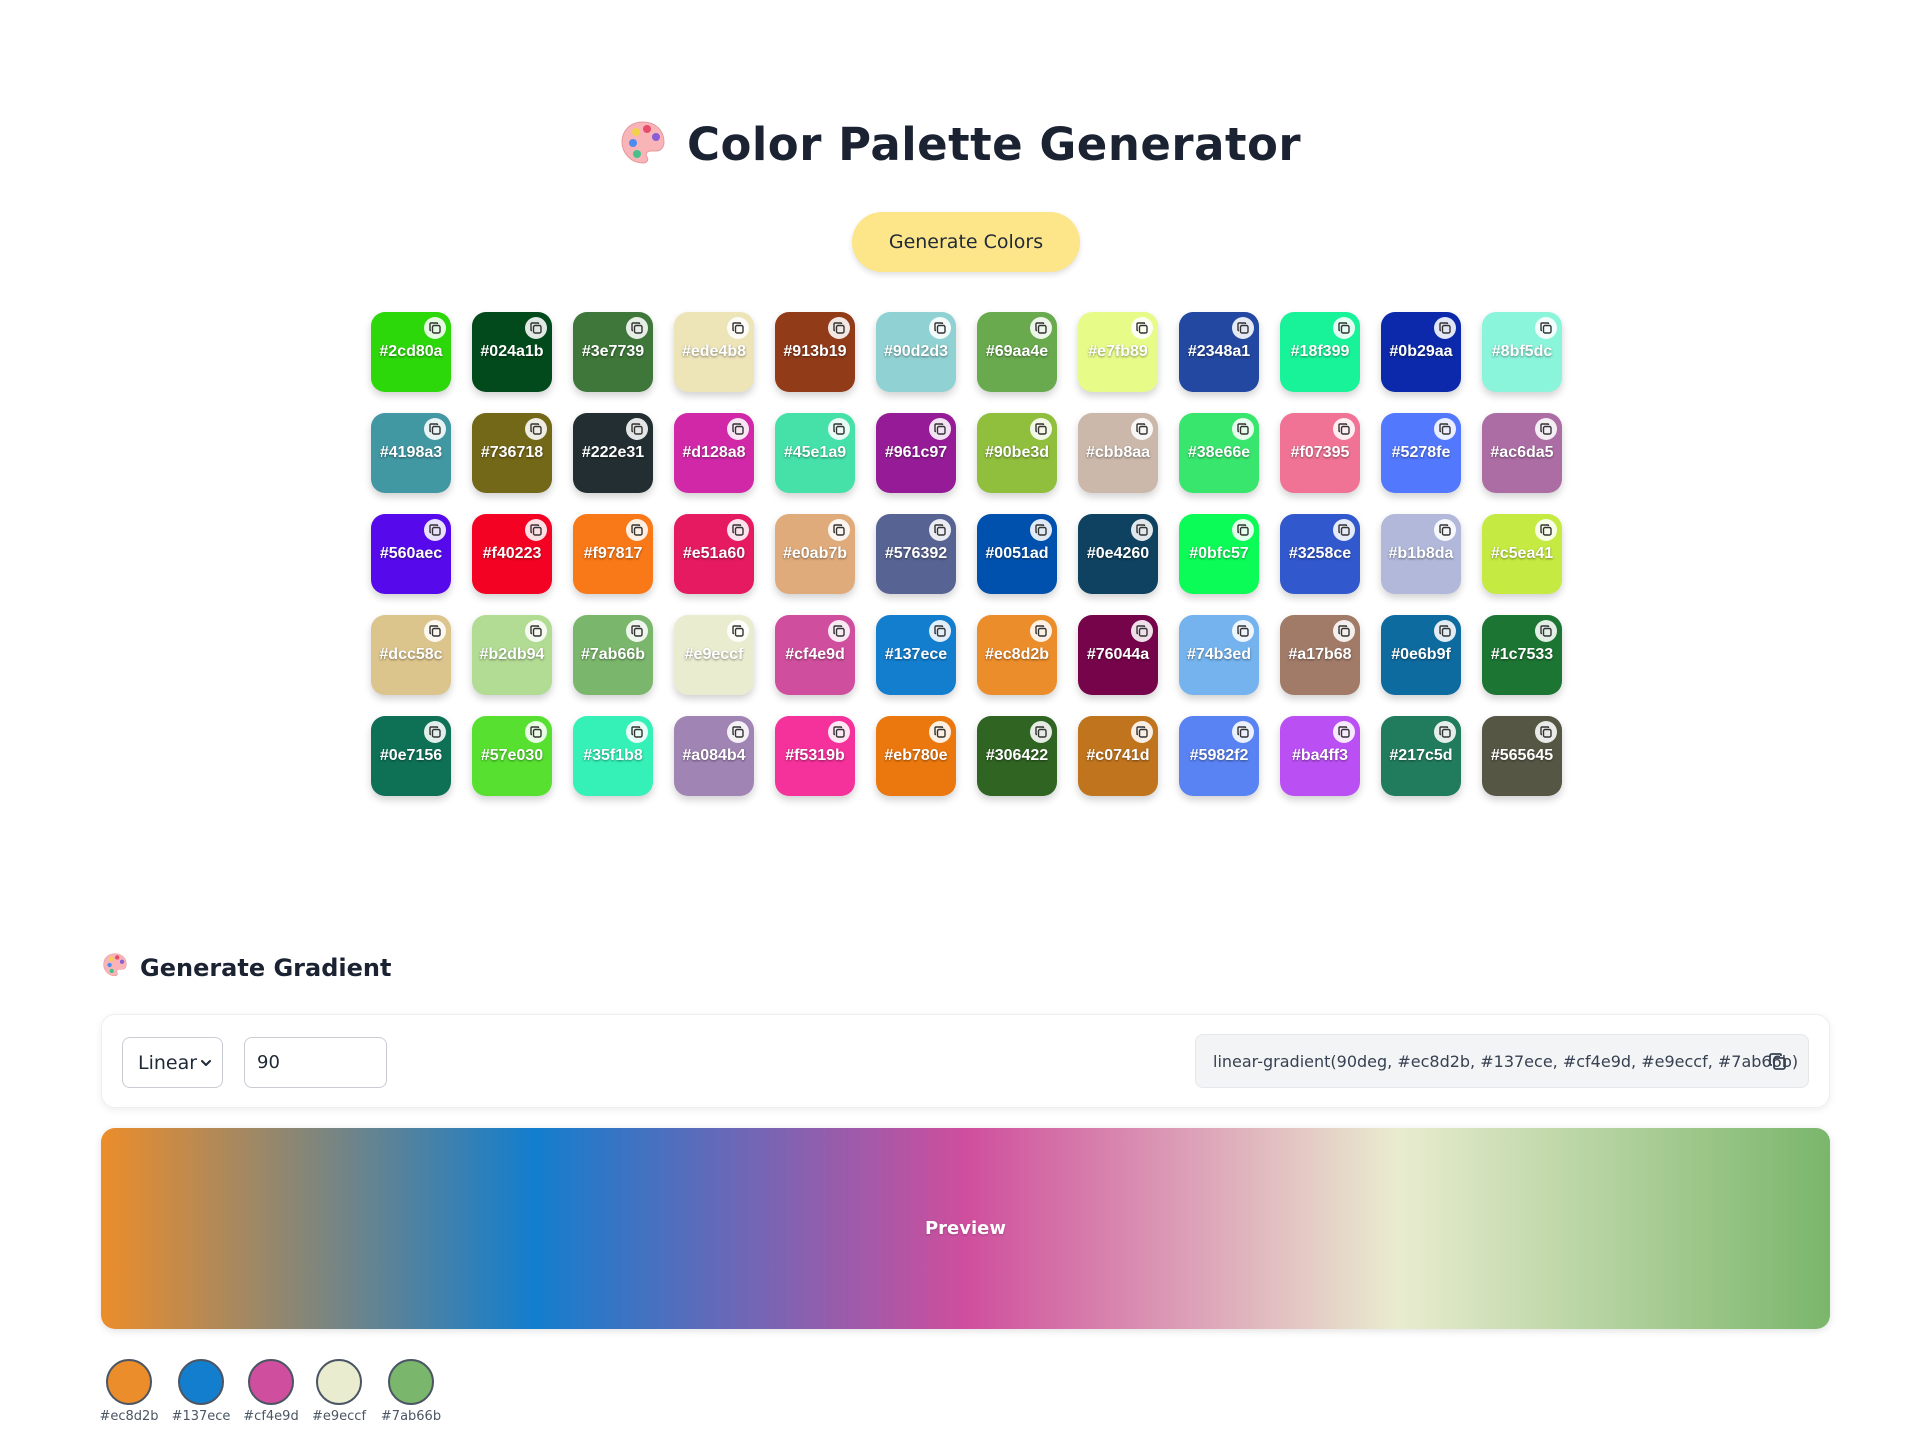  What do you see at coordinates (172, 1062) in the screenshot?
I see `gradient-type-select: Linear` at bounding box center [172, 1062].